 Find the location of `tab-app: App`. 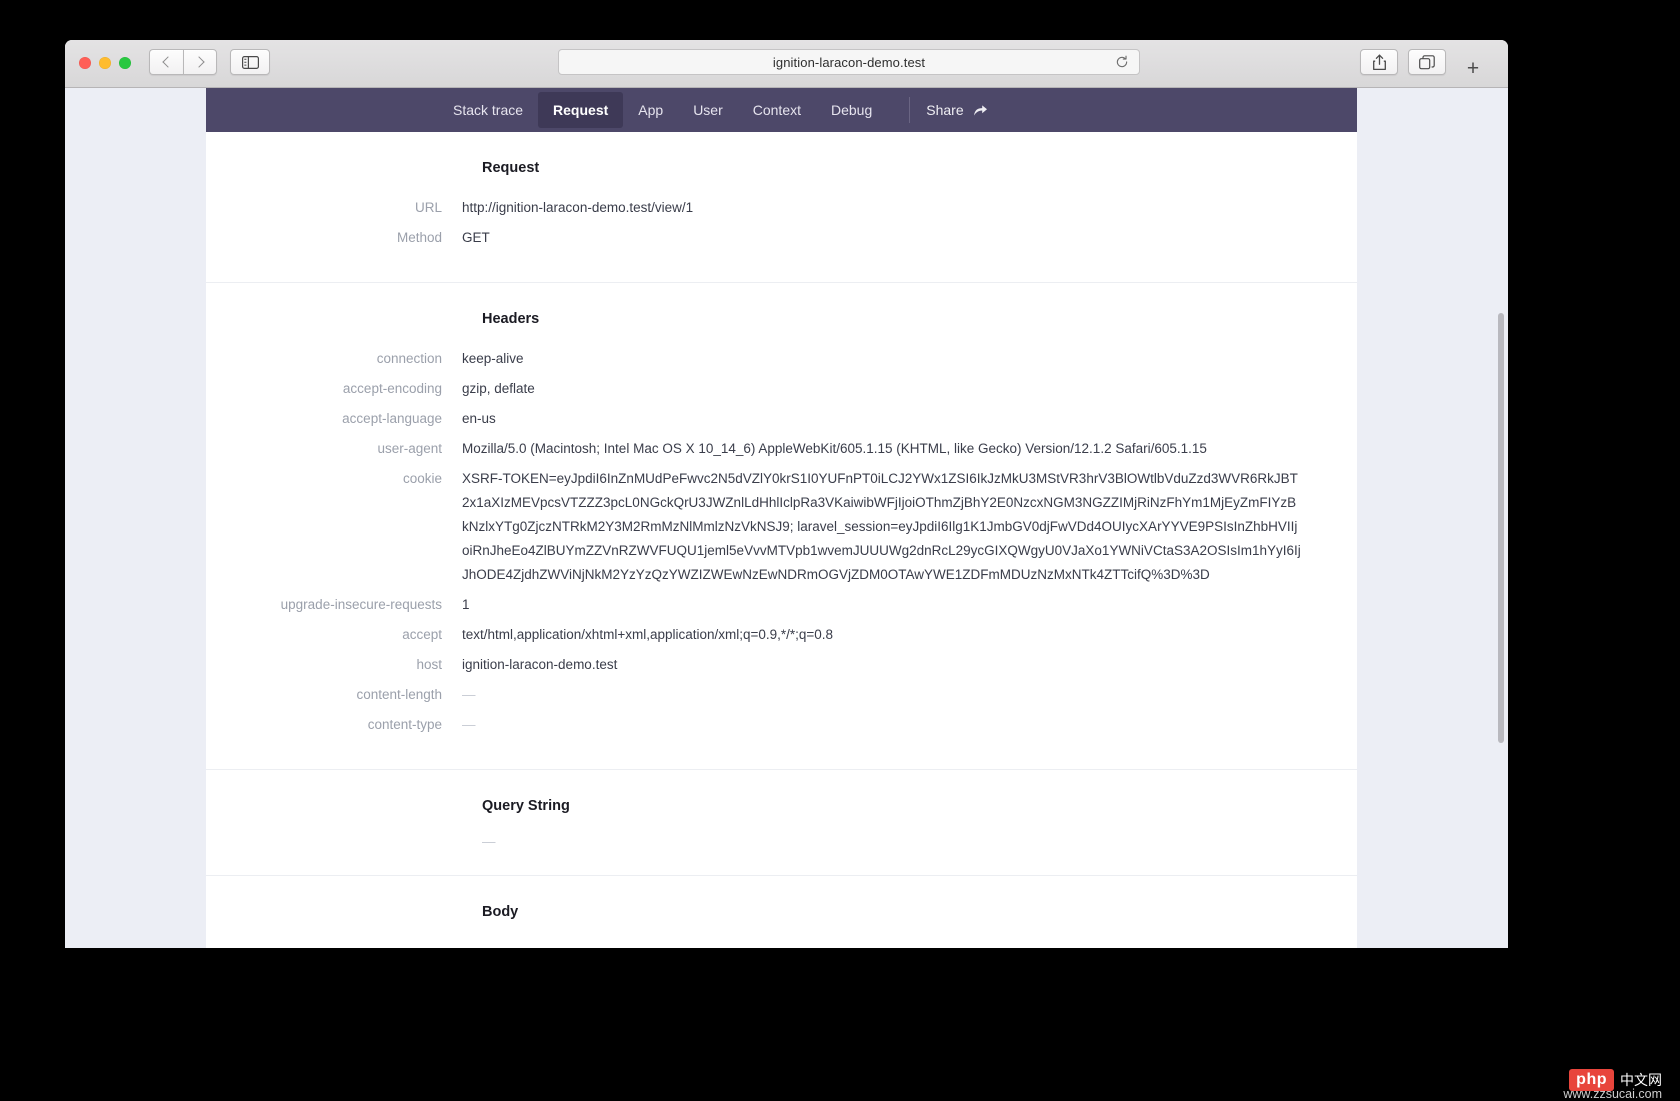

tab-app: App is located at coordinates (650, 110).